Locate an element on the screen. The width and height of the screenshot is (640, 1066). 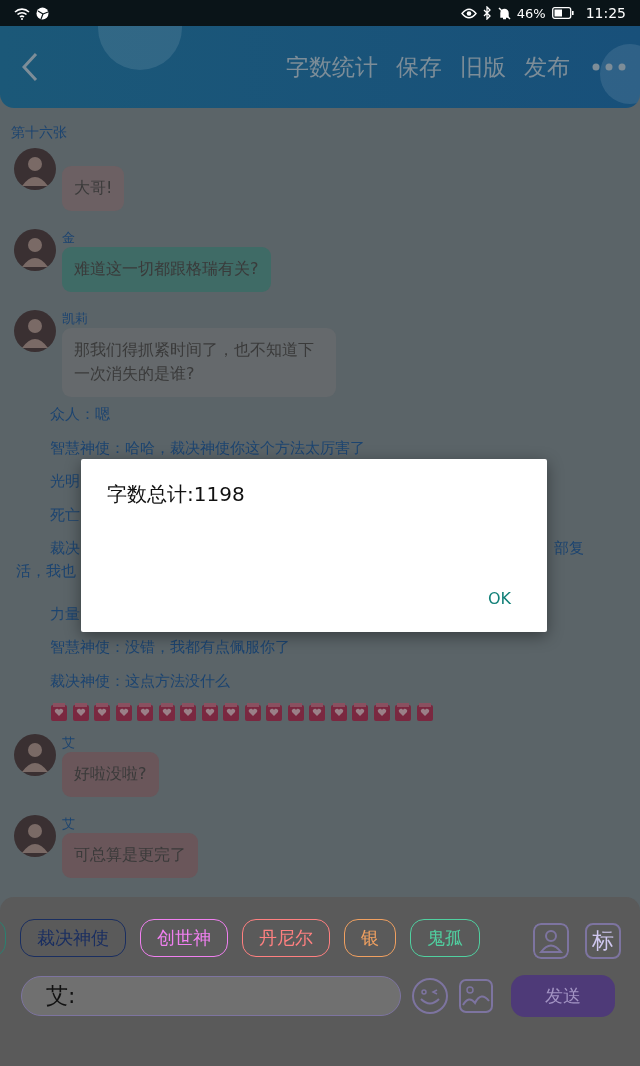
sender-name: 金 is located at coordinates (68, 237).